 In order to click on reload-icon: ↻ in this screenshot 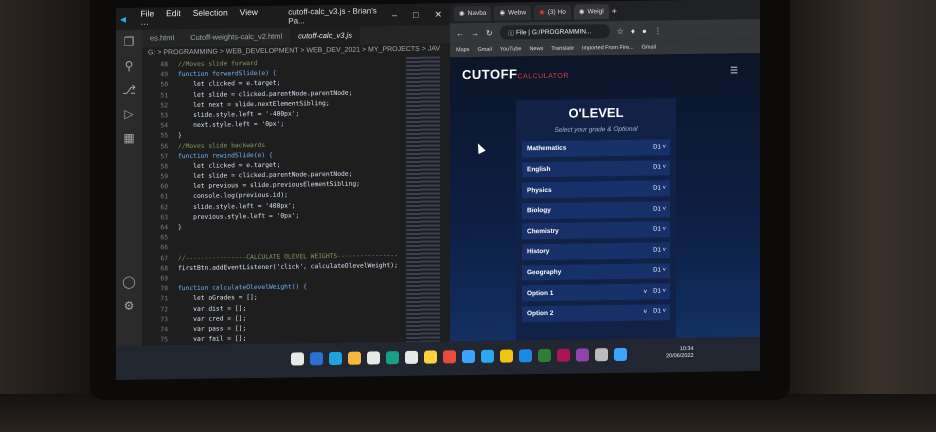, I will do `click(489, 32)`.